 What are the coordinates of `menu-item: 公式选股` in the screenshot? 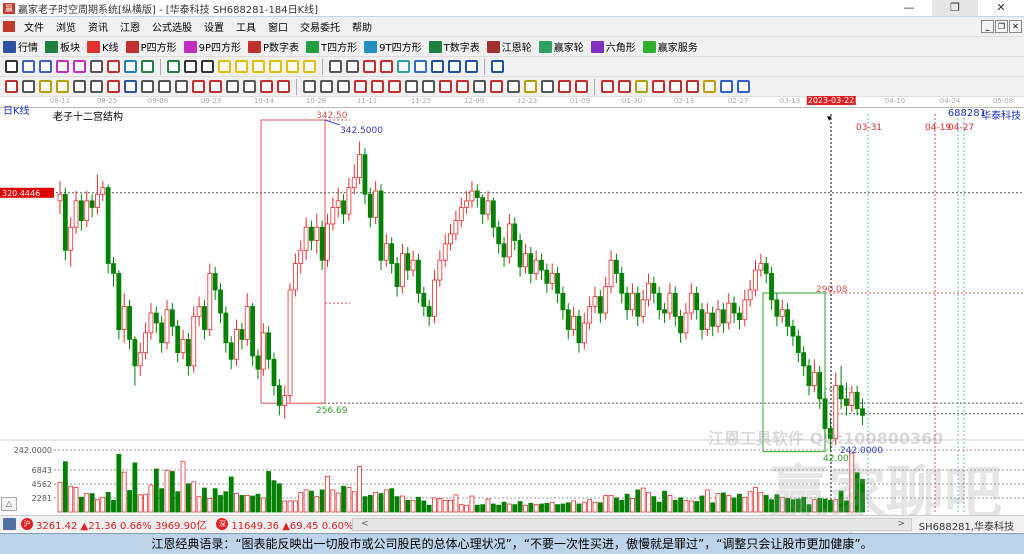 It's located at (172, 26).